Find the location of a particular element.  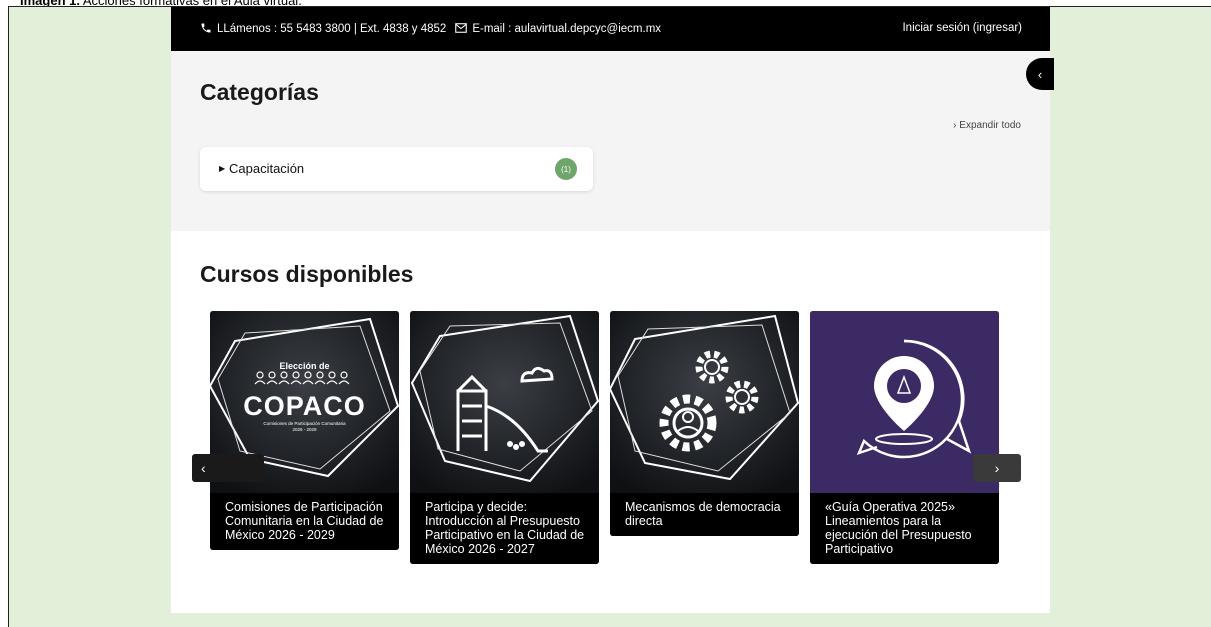

image-subtitle: Comisiones de Participación Comunitaria is located at coordinates (304, 423).